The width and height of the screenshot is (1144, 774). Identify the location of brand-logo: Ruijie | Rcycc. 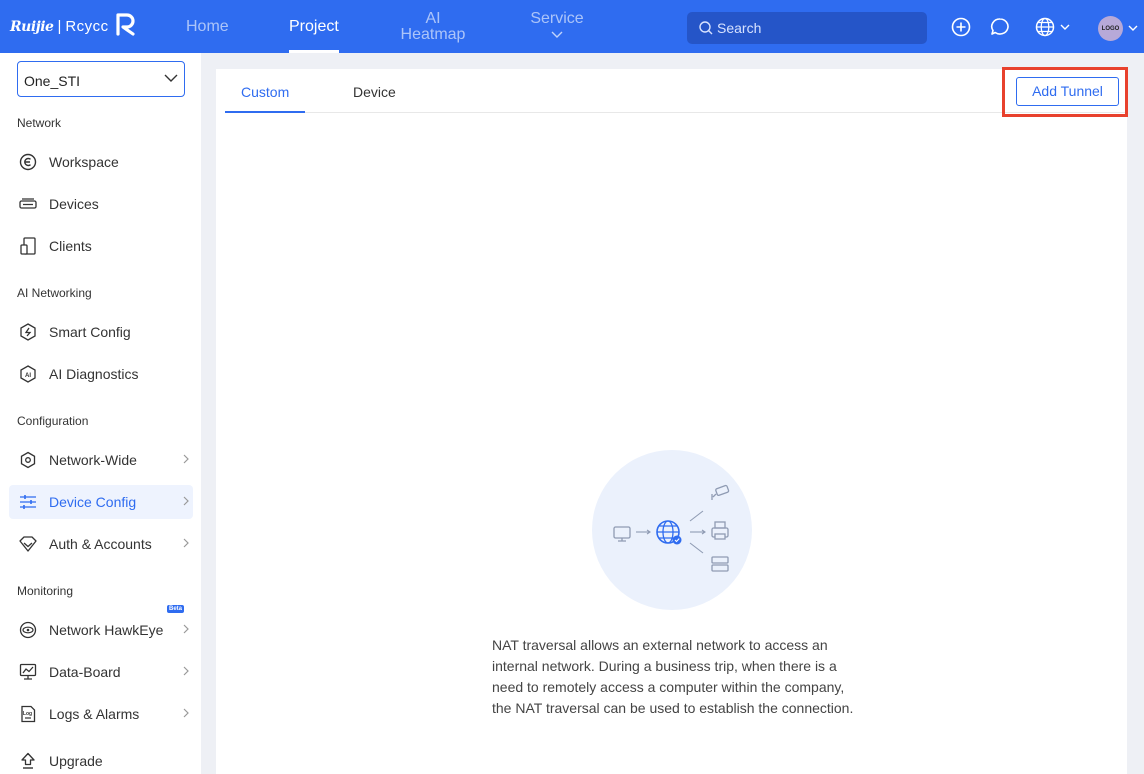
(73, 26).